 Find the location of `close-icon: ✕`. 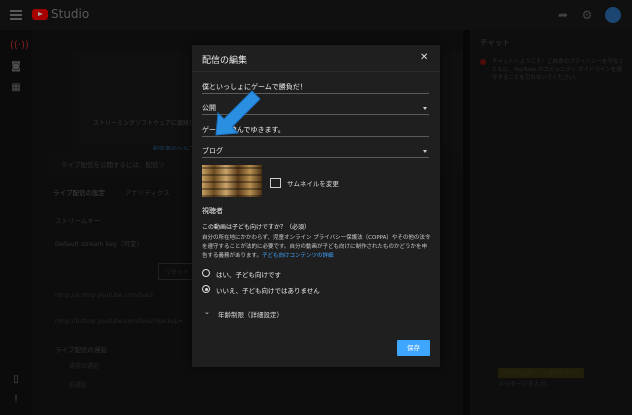

close-icon: ✕ is located at coordinates (424, 57).